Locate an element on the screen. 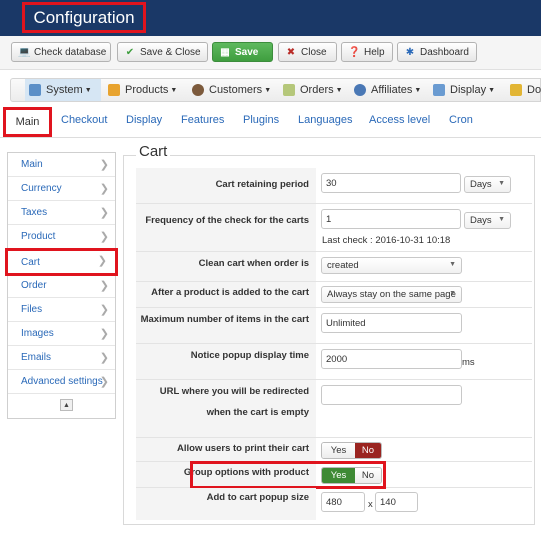 This screenshot has width=541, height=533. frequency-check-input: 1 is located at coordinates (391, 219).